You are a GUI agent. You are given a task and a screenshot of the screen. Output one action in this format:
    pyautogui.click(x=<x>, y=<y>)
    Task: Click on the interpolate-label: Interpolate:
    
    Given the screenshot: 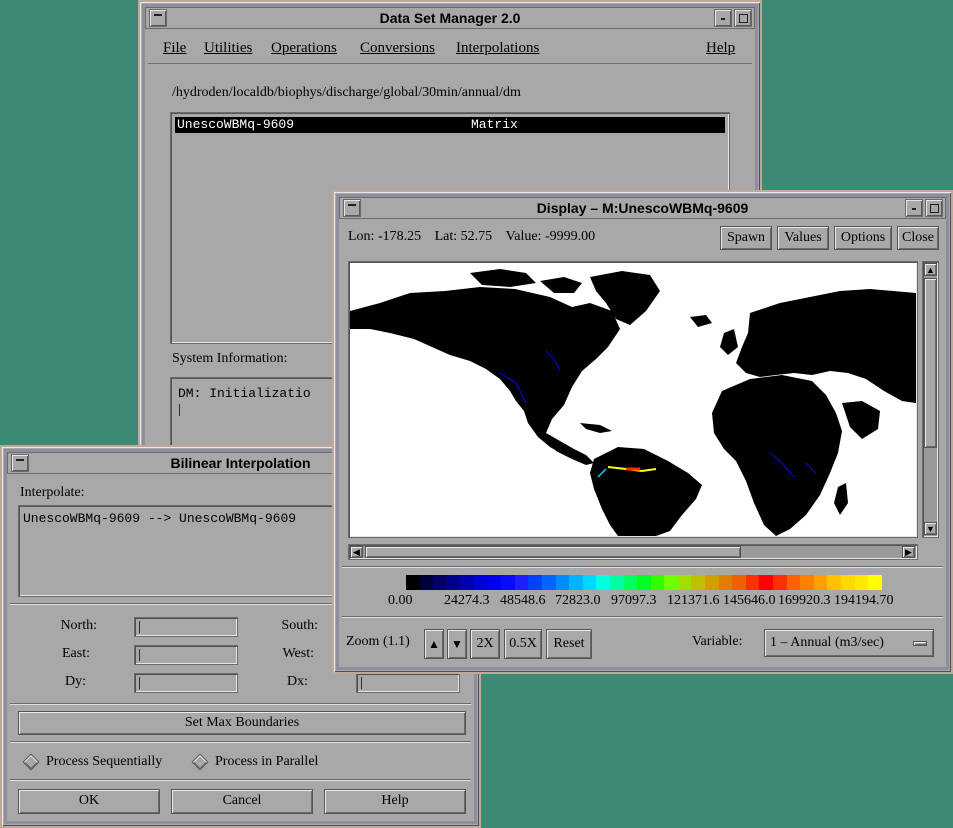 What is the action you would take?
    pyautogui.click(x=52, y=492)
    